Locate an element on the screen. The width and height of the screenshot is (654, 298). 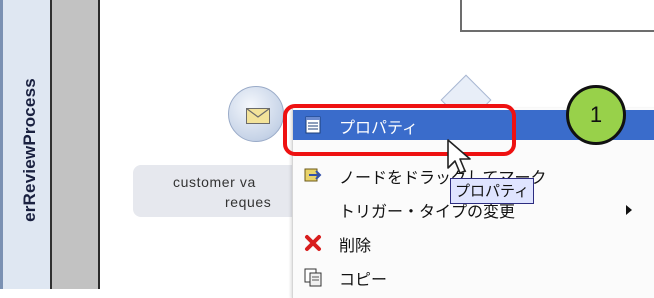
swimlane-header: erReviewProcess is located at coordinates (26, 144).